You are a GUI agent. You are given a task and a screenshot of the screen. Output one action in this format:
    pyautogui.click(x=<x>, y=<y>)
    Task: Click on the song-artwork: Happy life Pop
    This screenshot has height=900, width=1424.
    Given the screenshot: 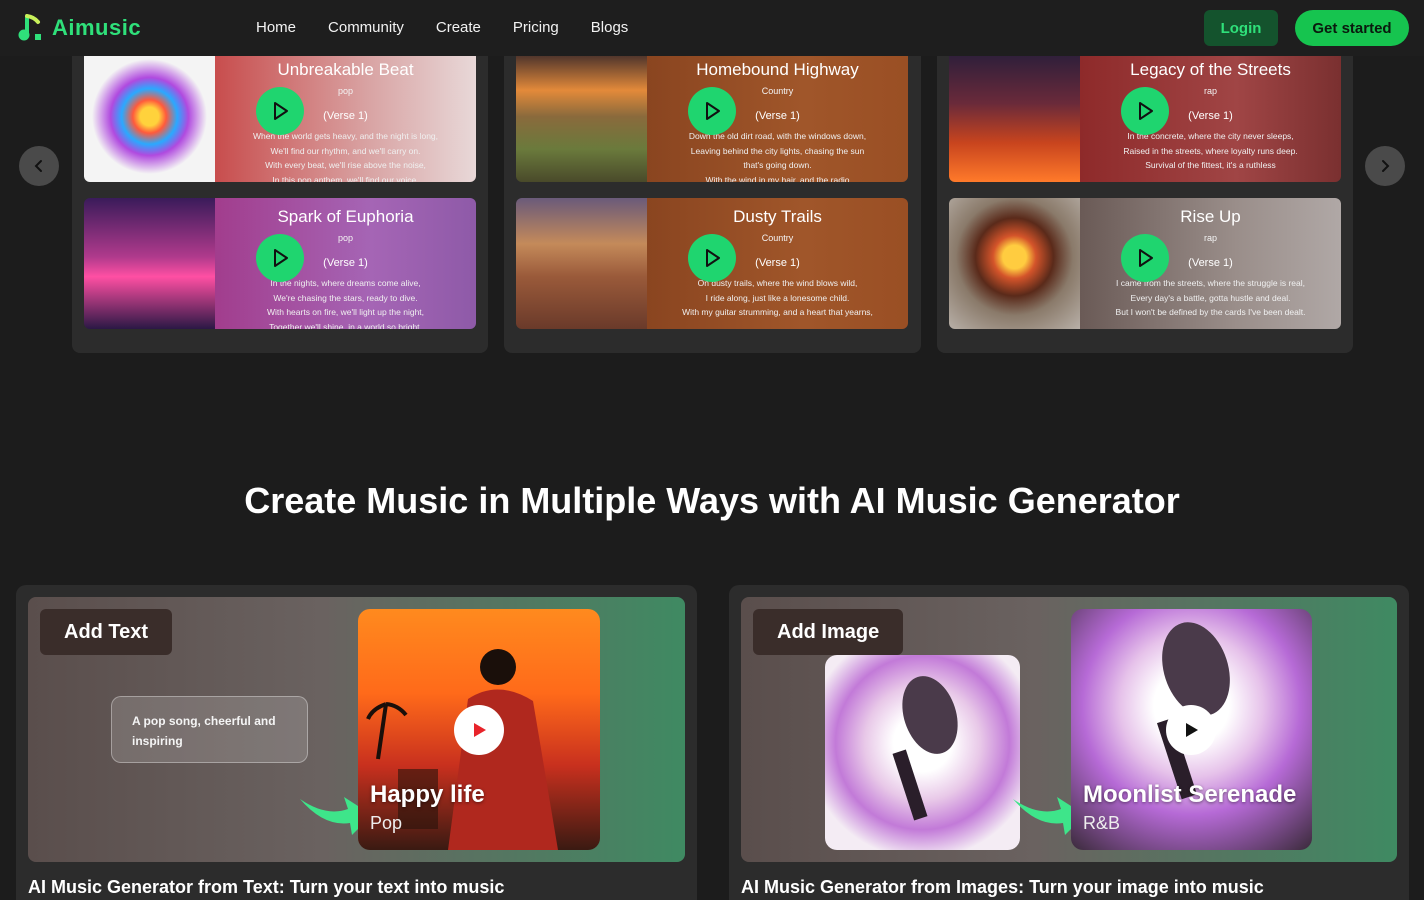 What is the action you would take?
    pyautogui.click(x=479, y=729)
    